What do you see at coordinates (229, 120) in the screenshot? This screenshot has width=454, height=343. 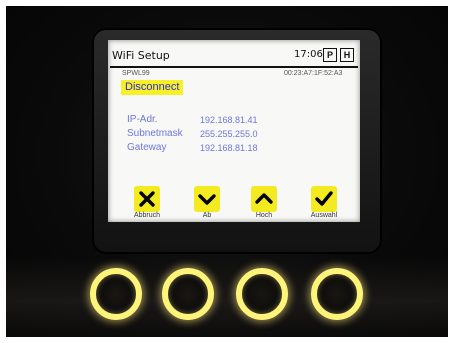 I see `ip-value: 192.168.81.41` at bounding box center [229, 120].